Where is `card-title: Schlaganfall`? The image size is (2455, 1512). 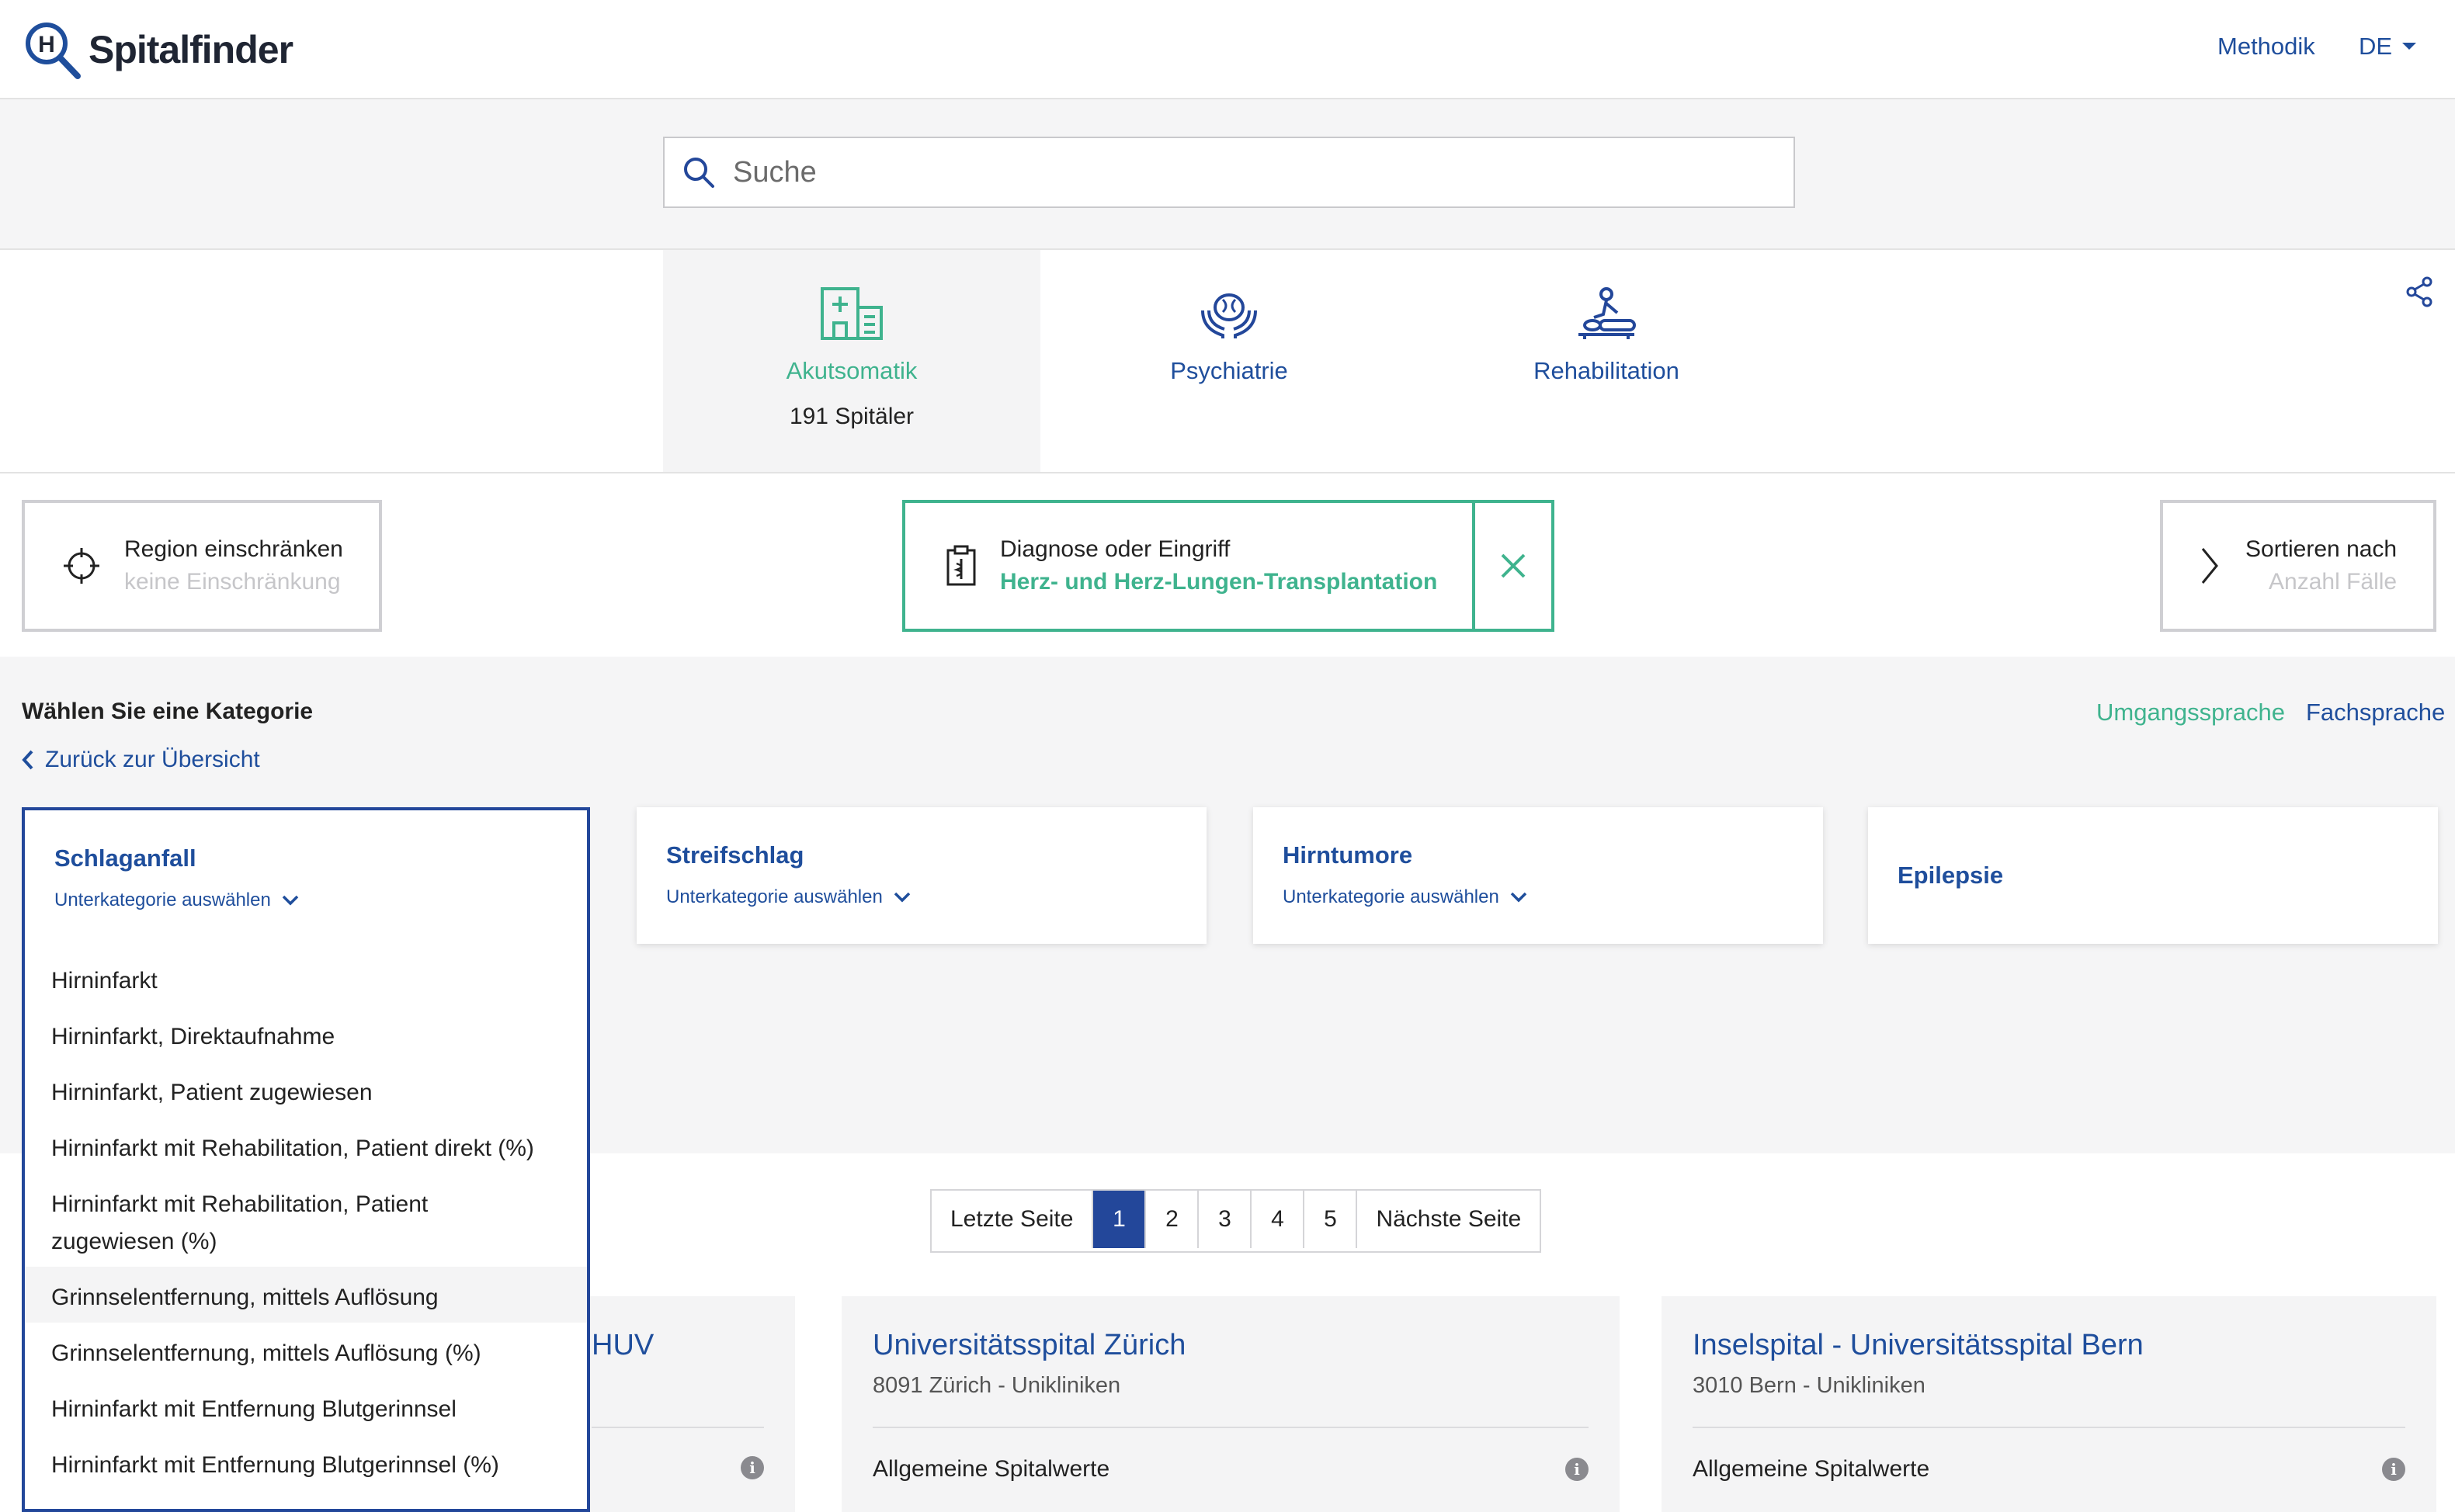 card-title: Schlaganfall is located at coordinates (125, 858).